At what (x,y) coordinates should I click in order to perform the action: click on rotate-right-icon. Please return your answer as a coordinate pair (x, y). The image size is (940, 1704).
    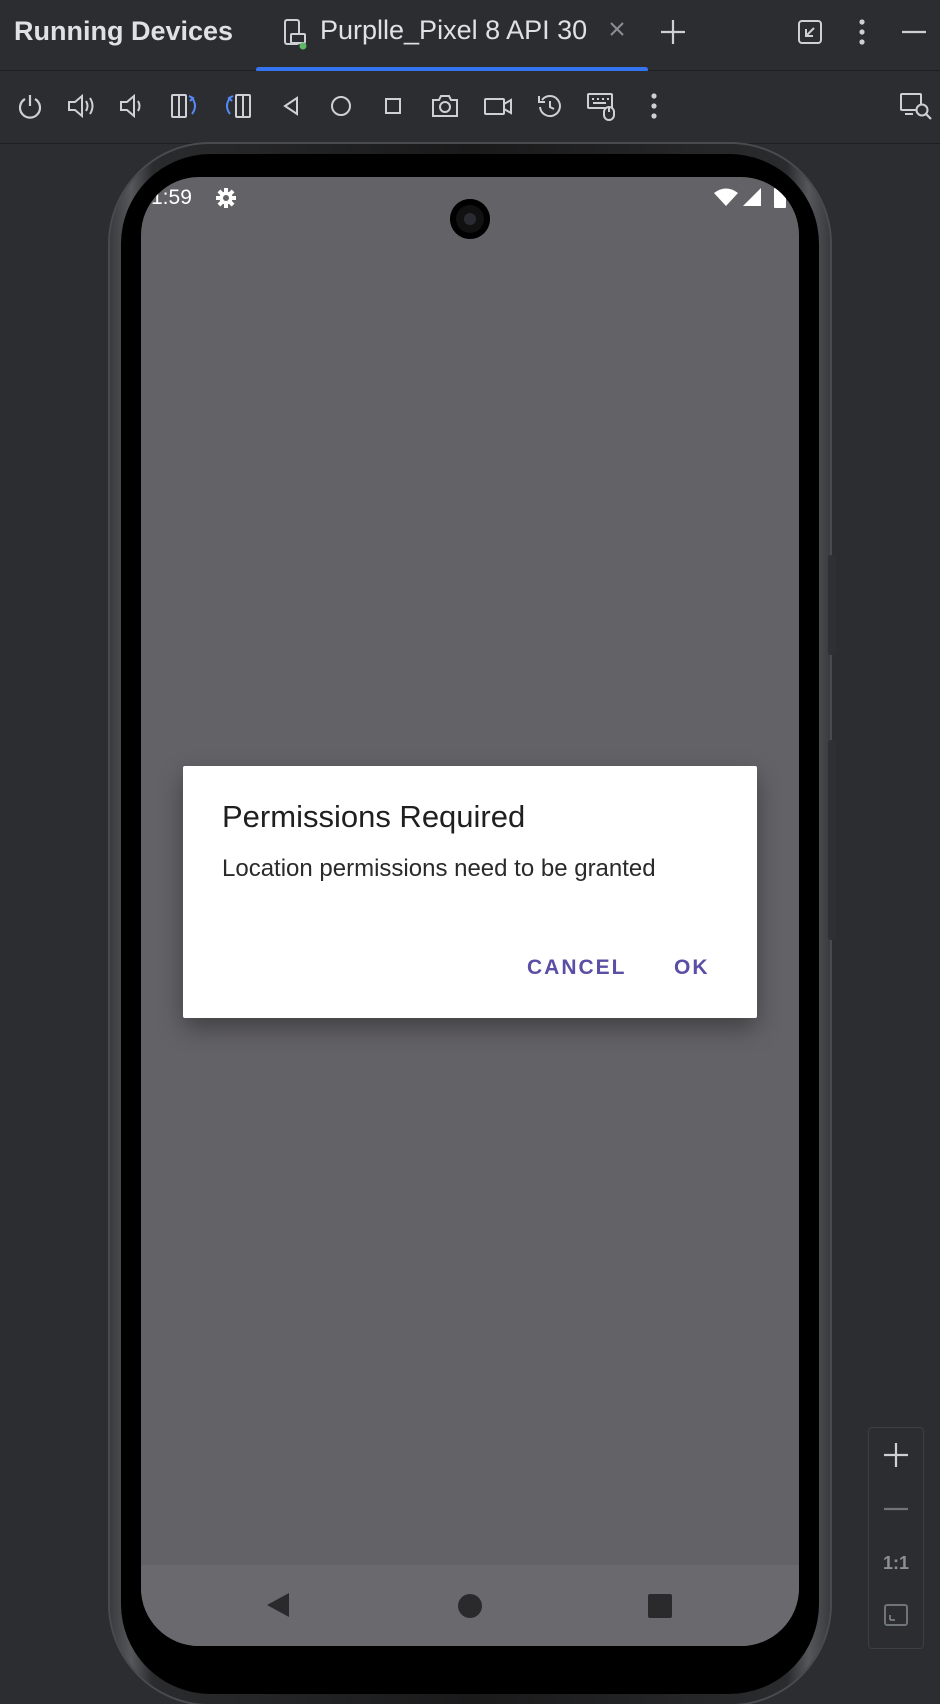
    Looking at the image, I should click on (238, 106).